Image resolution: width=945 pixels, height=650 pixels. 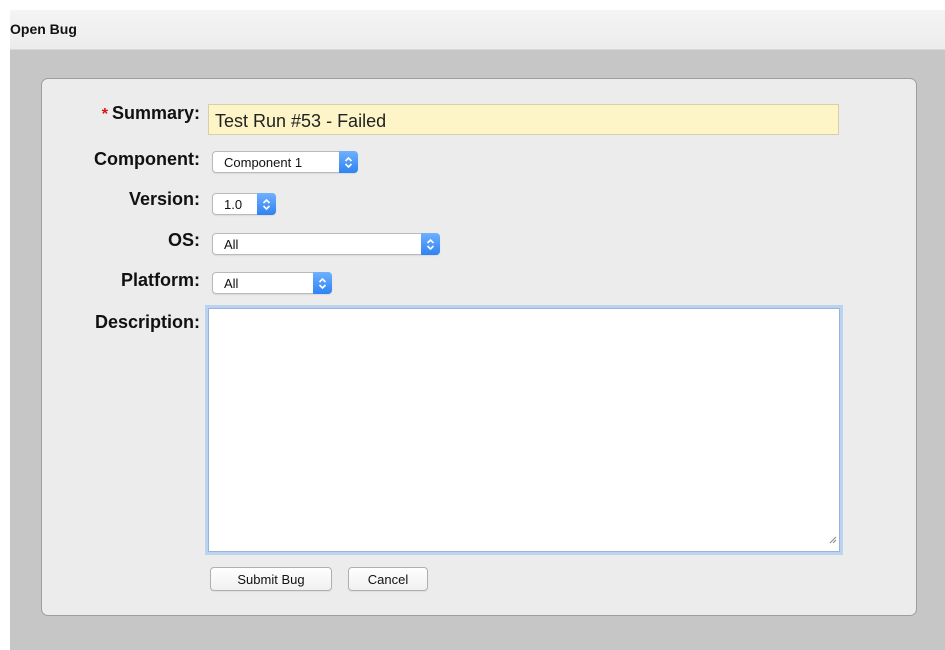 I want to click on title-bar: Open Bug, so click(x=477, y=30).